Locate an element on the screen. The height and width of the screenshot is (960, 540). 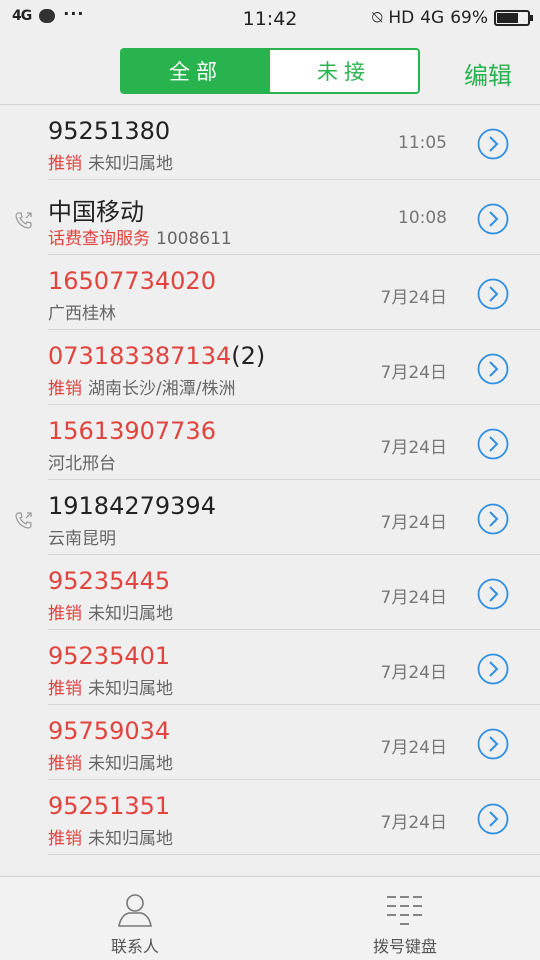
caller-name: 中国移动 is located at coordinates (96, 209).